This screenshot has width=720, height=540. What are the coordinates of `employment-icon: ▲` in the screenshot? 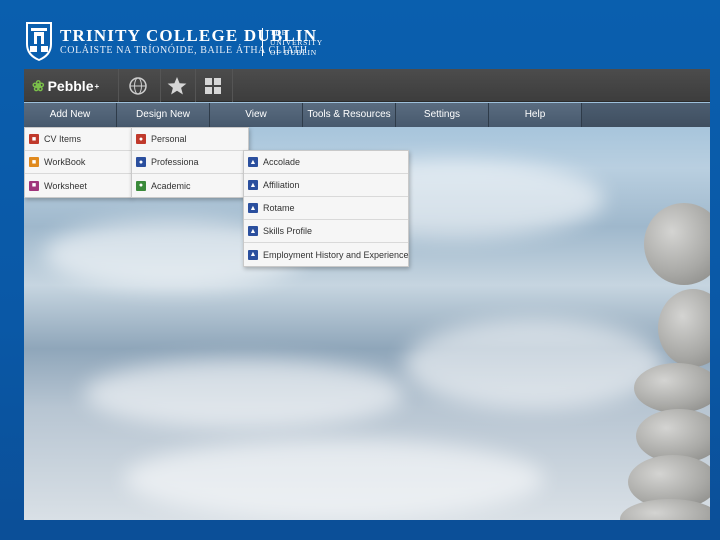 It's located at (253, 254).